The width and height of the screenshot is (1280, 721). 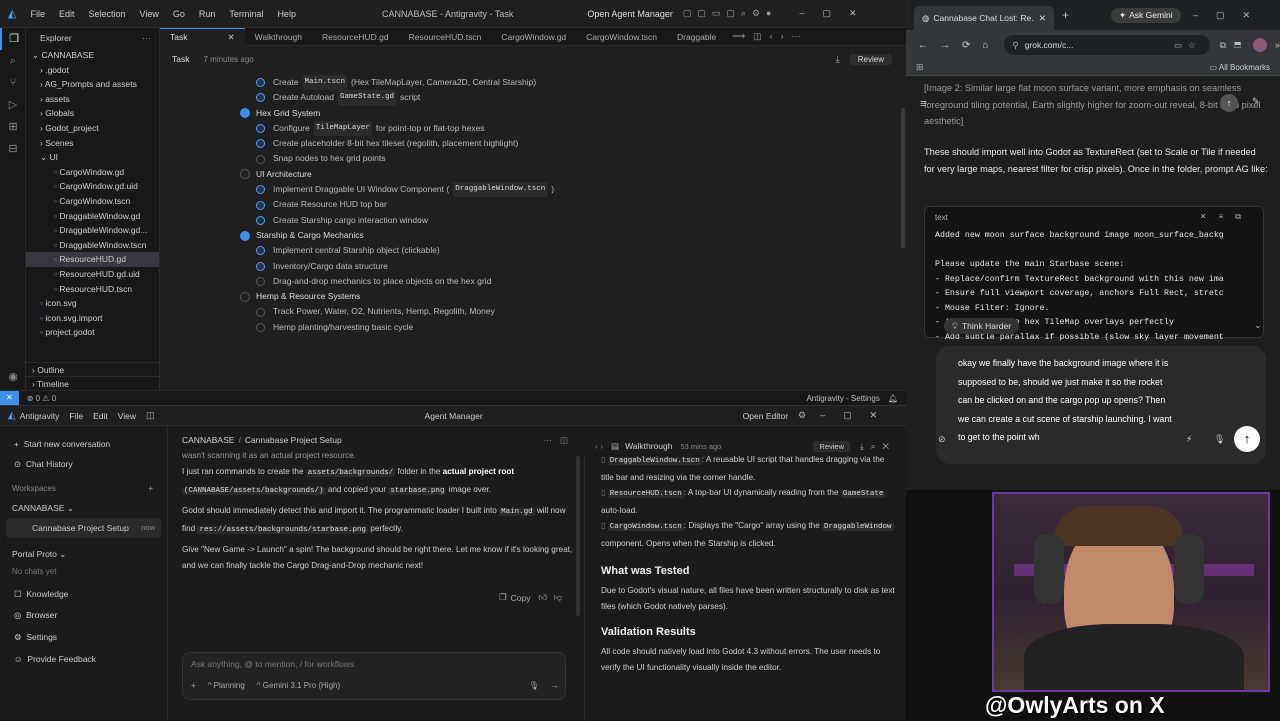 What do you see at coordinates (621, 37) in the screenshot?
I see `tab-cargowindow-tscn: CargoWindow.tscn` at bounding box center [621, 37].